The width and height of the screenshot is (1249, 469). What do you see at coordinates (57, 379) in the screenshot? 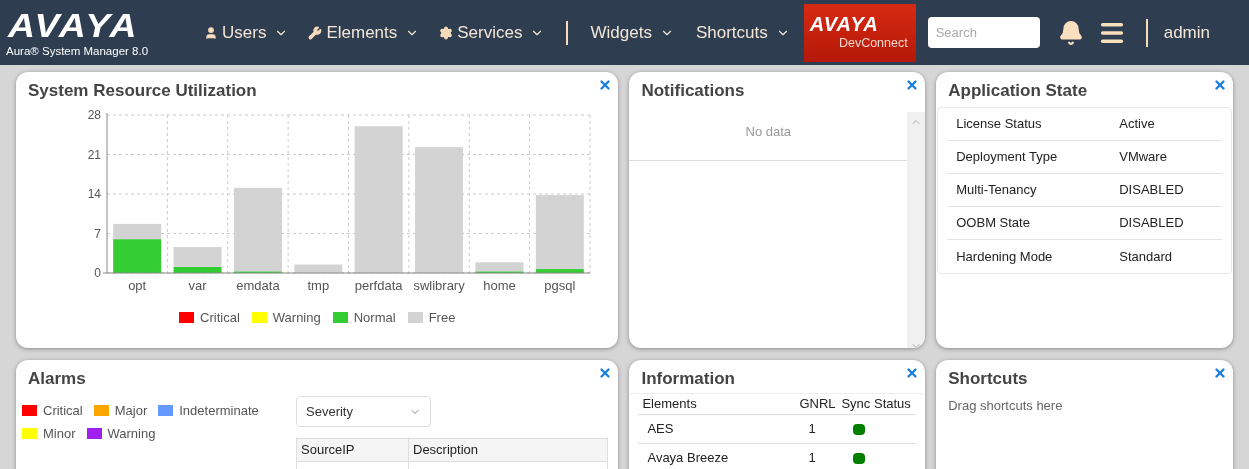
I see `widget-title: Alarms` at bounding box center [57, 379].